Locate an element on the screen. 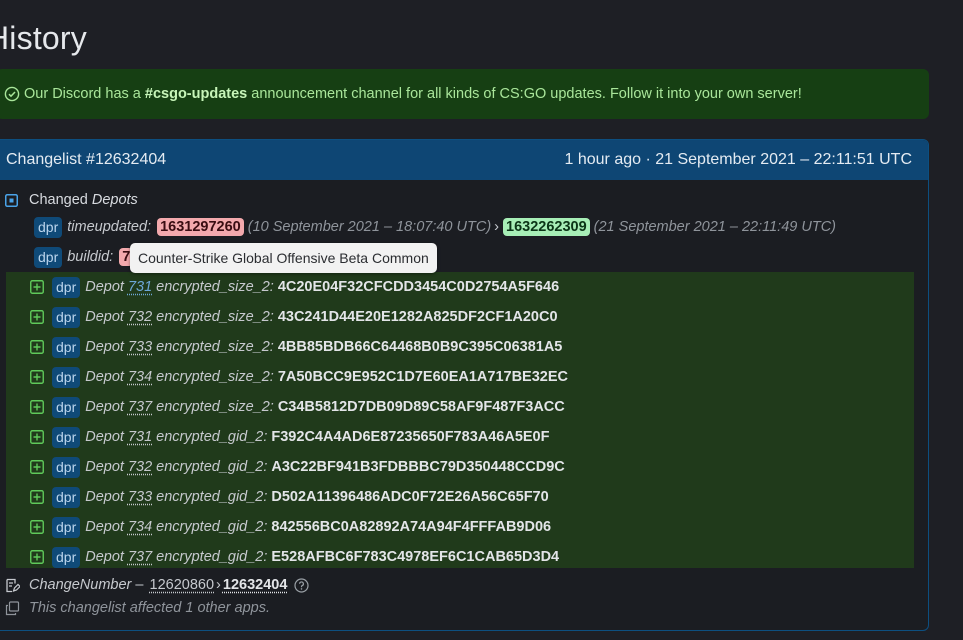 Image resolution: width=963 pixels, height=640 pixels. affected-apps-row: This changelist affected 1 other apps. is located at coordinates (137, 608).